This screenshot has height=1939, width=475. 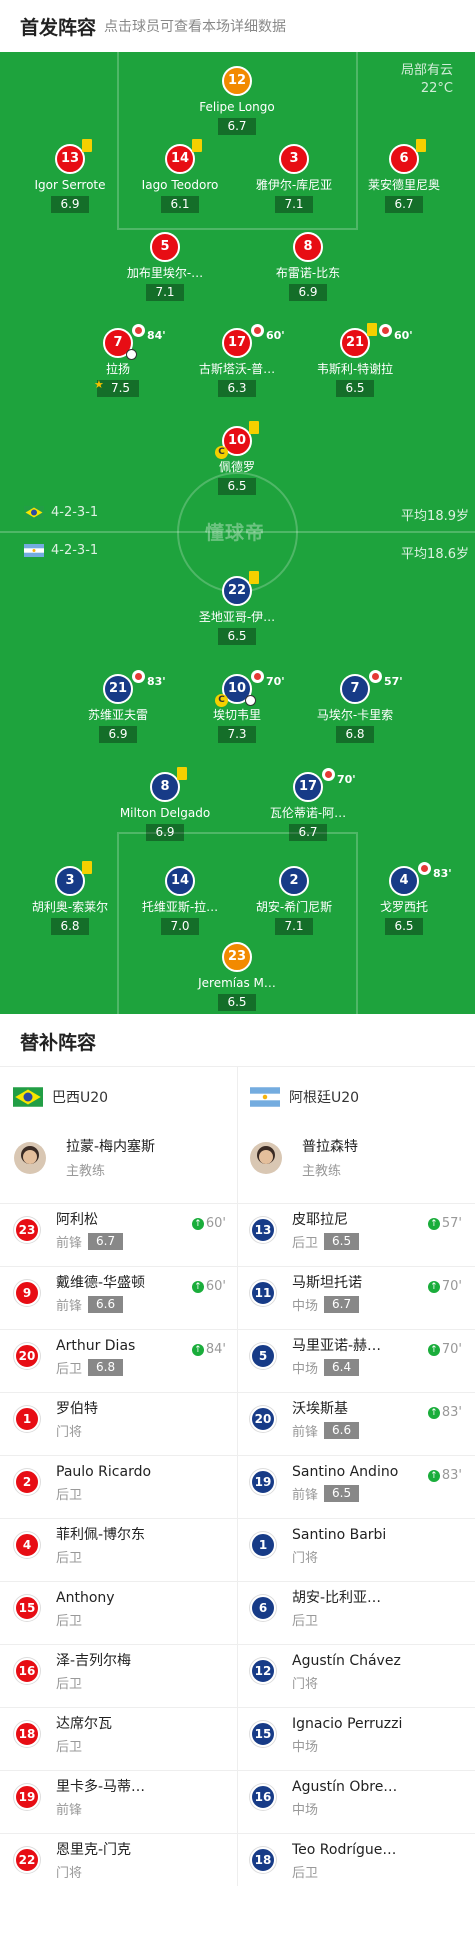 I want to click on player-away-4: 4 83' 戈罗西托 6.5, so click(x=404, y=898).